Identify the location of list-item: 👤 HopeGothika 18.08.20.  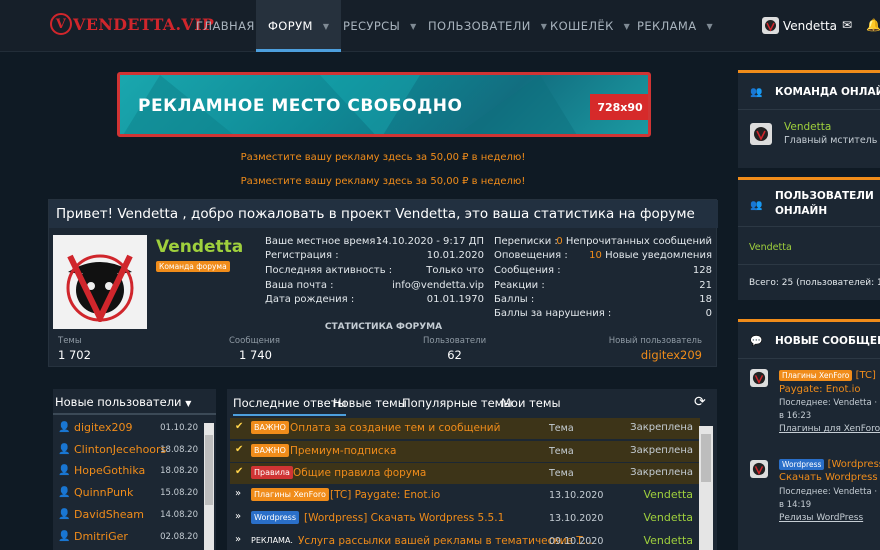
(133, 471).